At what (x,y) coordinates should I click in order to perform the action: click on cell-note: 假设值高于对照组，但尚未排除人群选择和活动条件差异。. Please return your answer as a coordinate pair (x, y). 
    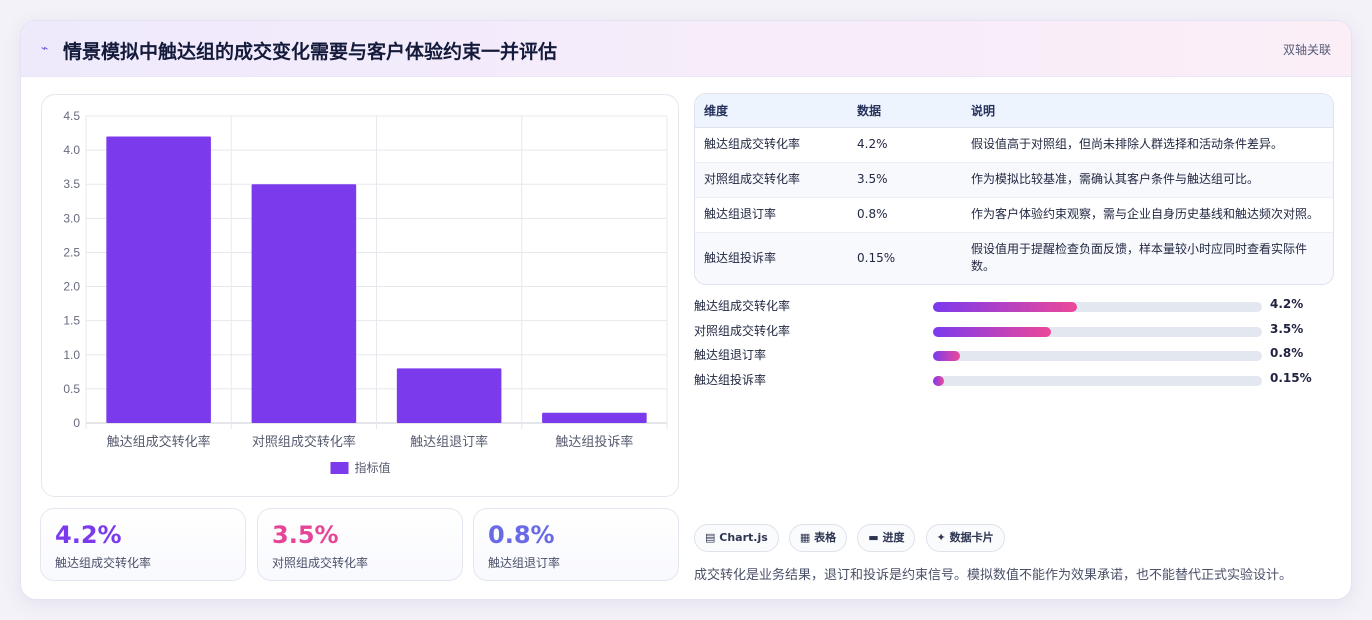
    Looking at the image, I should click on (1147, 145).